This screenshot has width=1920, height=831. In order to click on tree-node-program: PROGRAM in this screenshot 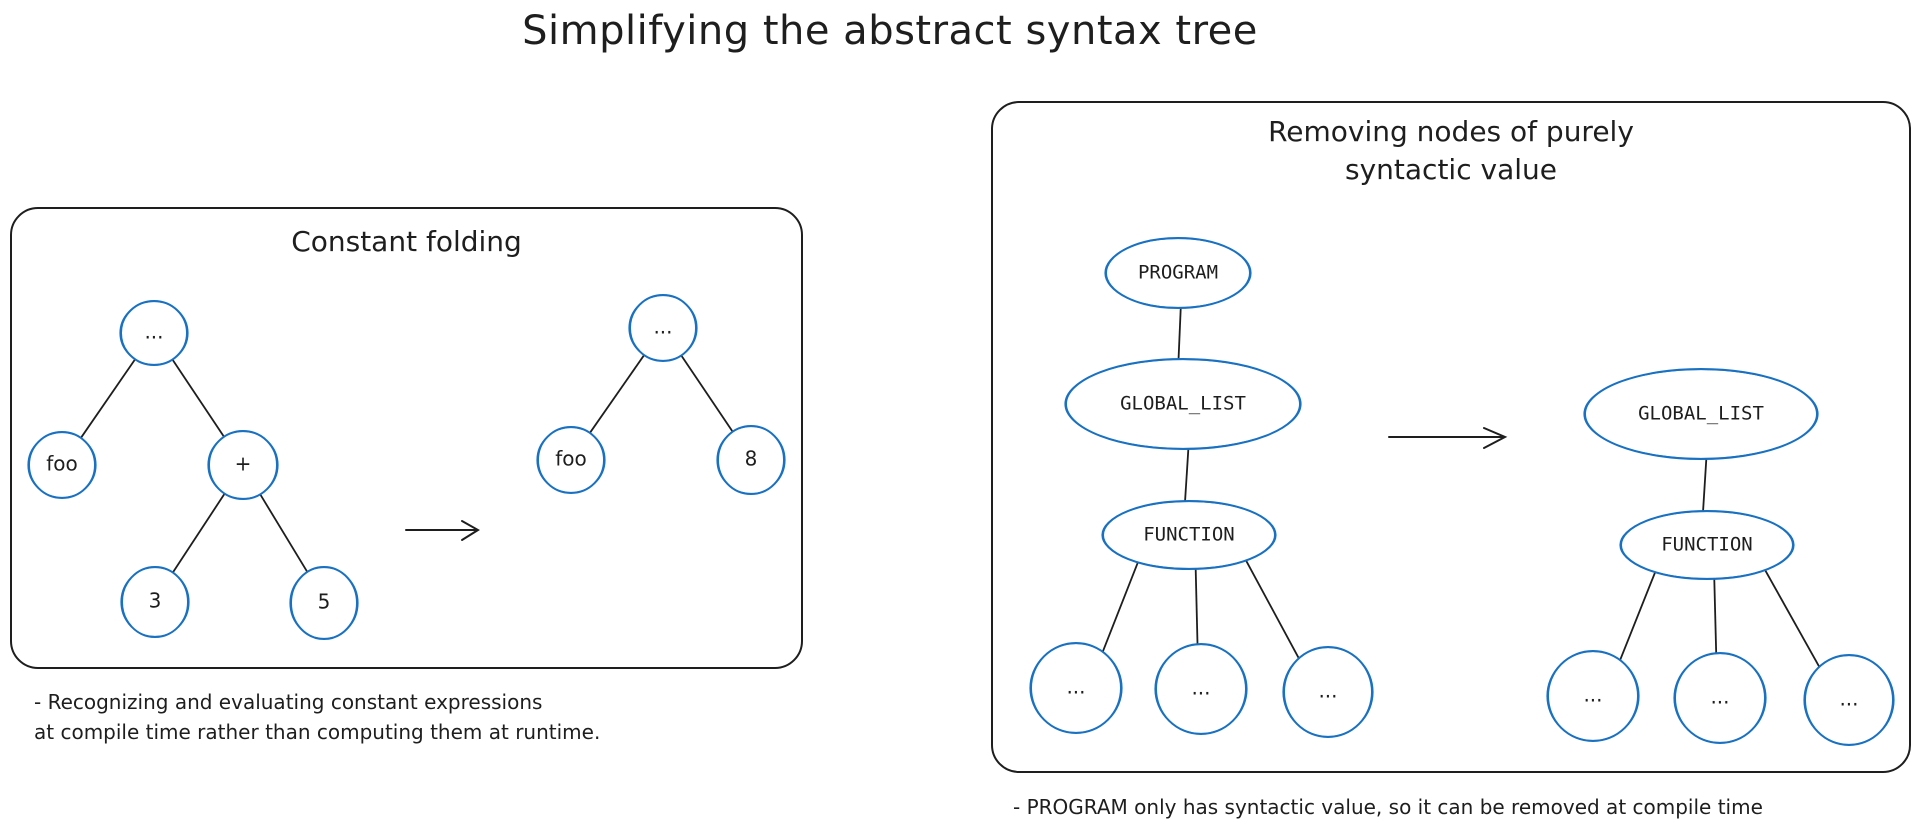, I will do `click(1178, 273)`.